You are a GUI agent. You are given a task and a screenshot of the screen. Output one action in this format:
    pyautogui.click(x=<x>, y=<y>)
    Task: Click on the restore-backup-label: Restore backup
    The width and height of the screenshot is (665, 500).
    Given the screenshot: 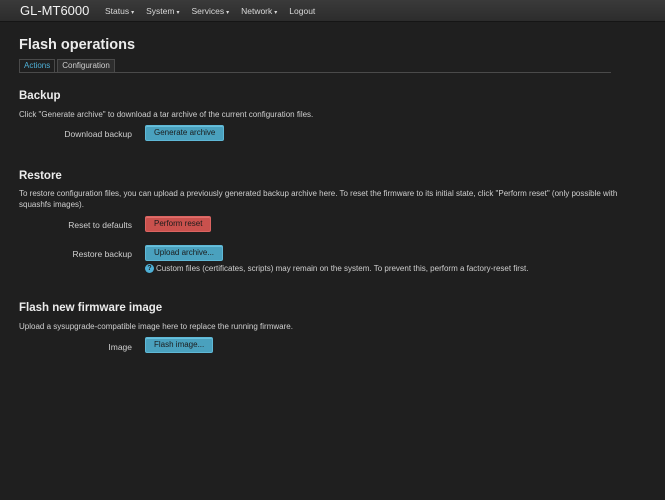 What is the action you would take?
    pyautogui.click(x=102, y=254)
    